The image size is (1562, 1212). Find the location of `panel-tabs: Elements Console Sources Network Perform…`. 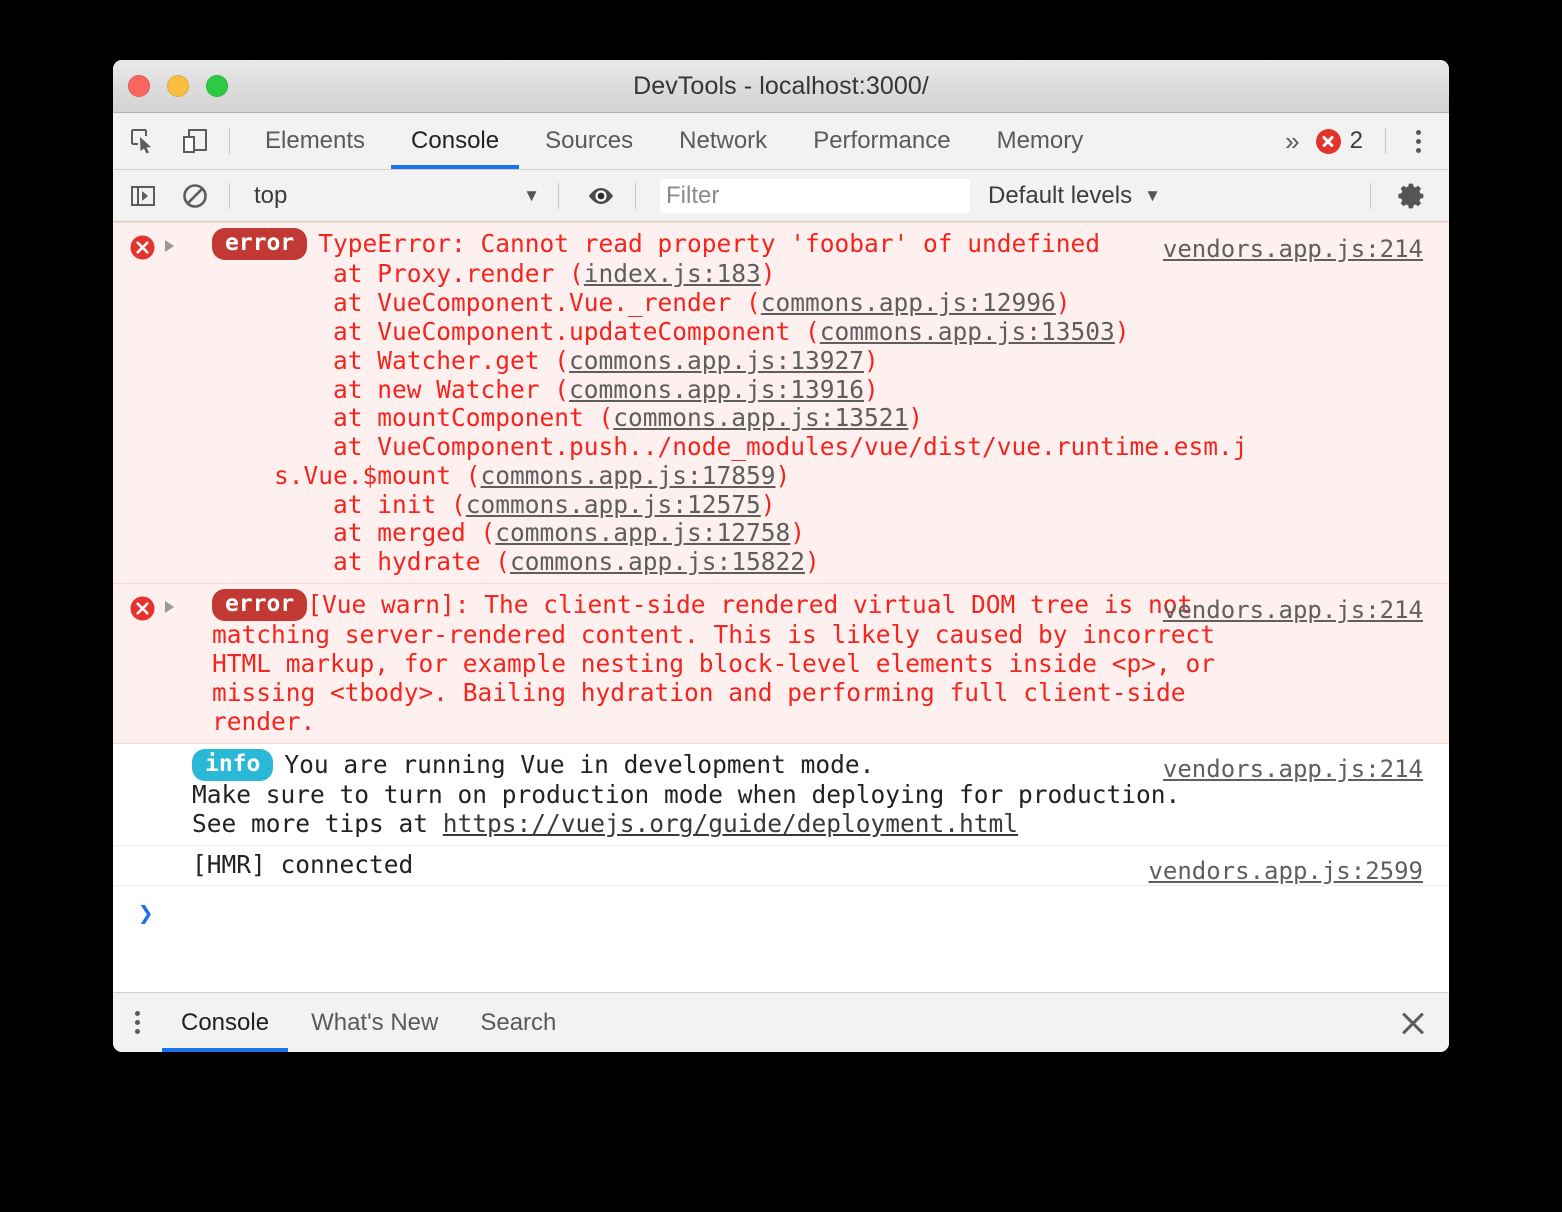

panel-tabs: Elements Console Sources Network Perform… is located at coordinates (674, 141).